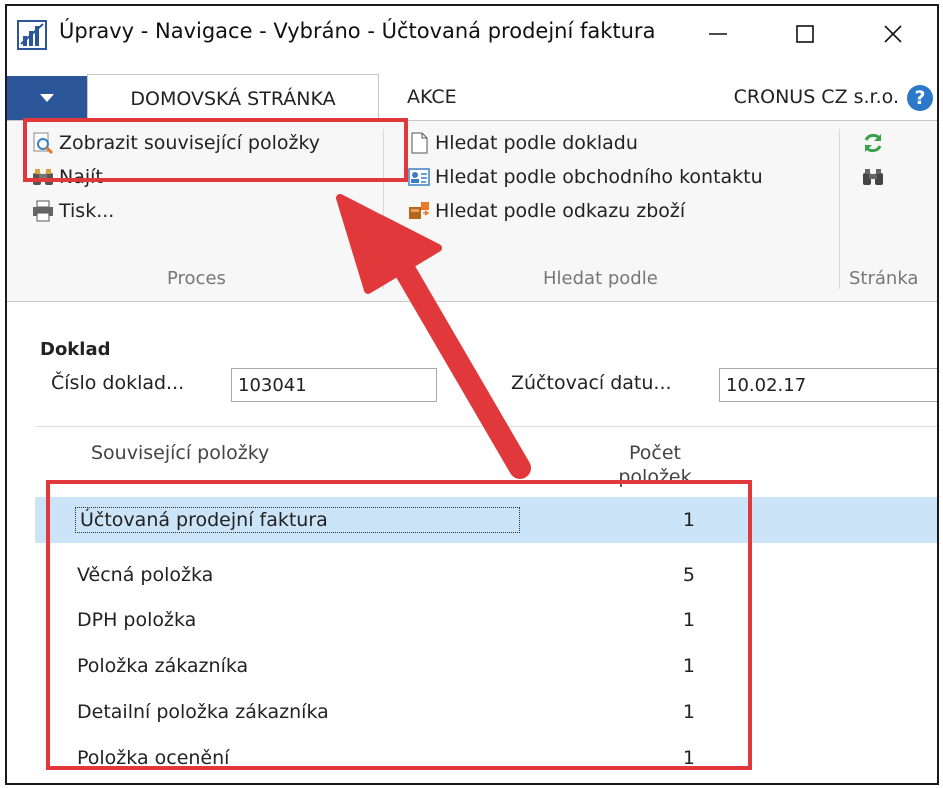  What do you see at coordinates (180, 453) in the screenshot?
I see `column-header-related-entries: Související položky` at bounding box center [180, 453].